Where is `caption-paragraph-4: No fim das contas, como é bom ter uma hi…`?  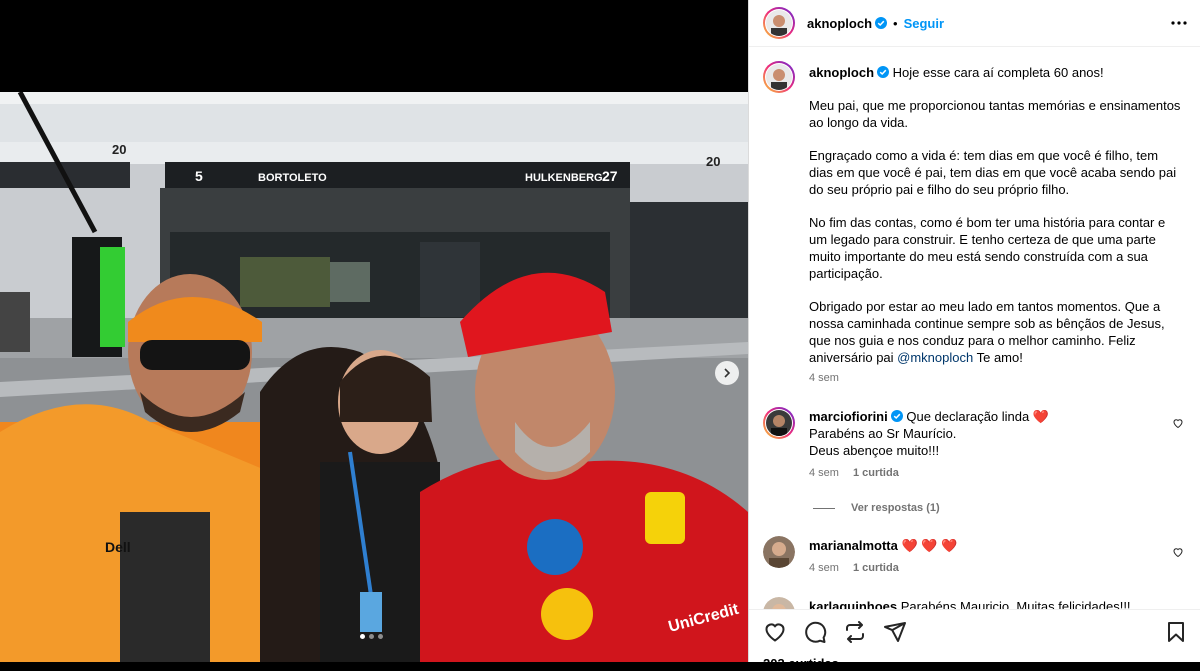 caption-paragraph-4: No fim das contas, como é bom ter uma hi… is located at coordinates (987, 248).